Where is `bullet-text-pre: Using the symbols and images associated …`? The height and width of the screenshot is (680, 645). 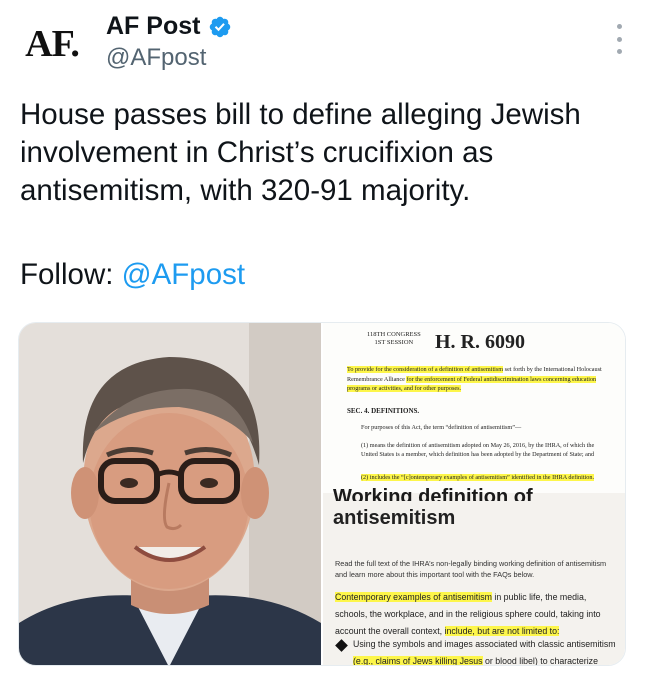
bullet-text-pre: Using the symbols and images associated … is located at coordinates (484, 644).